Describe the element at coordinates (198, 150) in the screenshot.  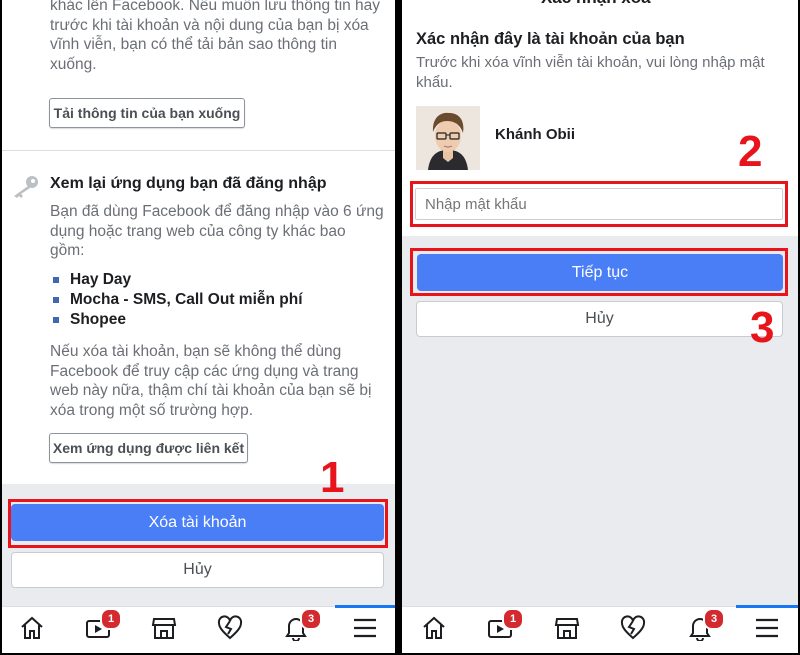
I see `section-divider` at that location.